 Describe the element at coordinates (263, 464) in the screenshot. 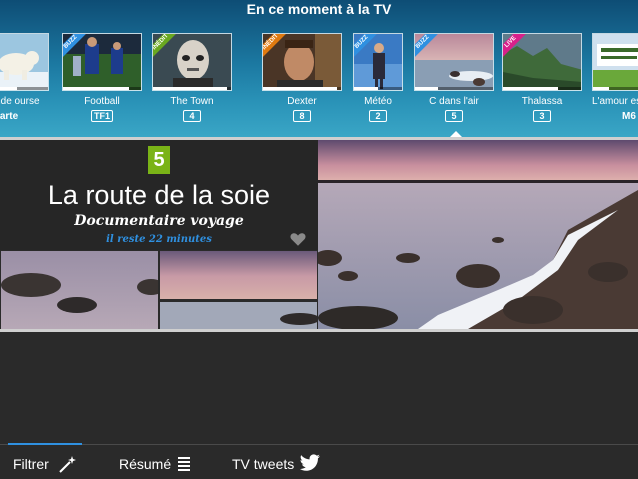

I see `tab-label: TV tweets` at that location.